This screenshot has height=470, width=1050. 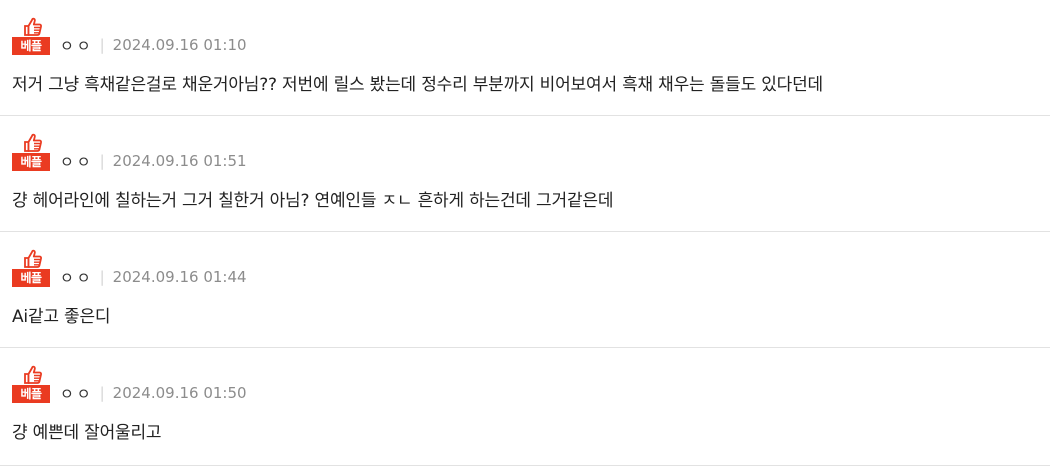 I want to click on comment-text: 걍 예쁜데 잘어울리고, so click(x=87, y=433).